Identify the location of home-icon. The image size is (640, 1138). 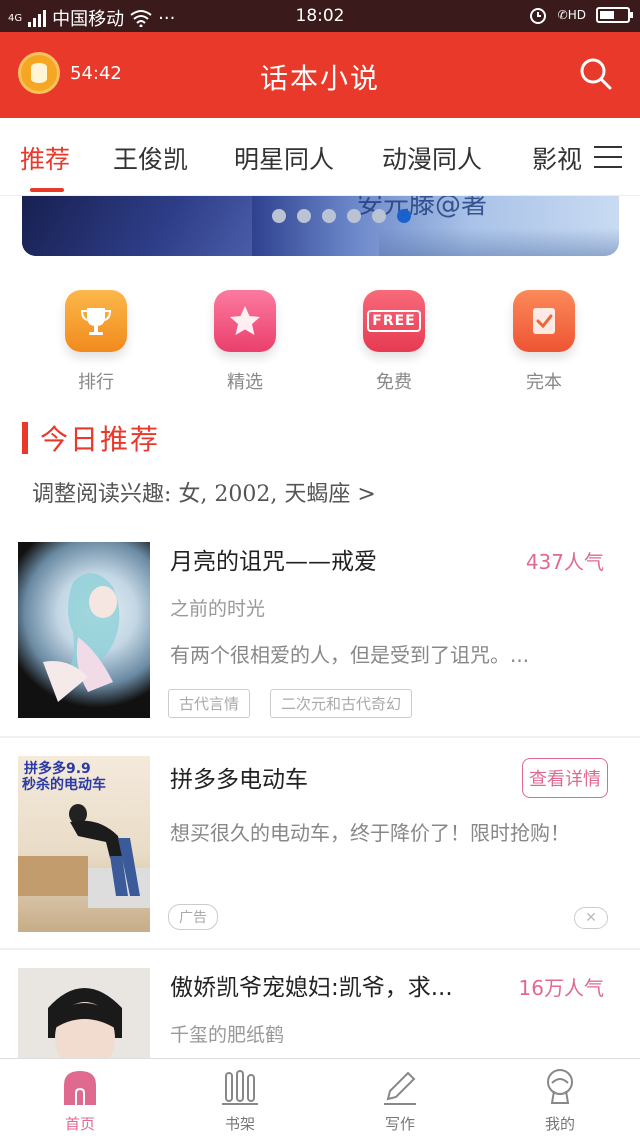
(80, 1087).